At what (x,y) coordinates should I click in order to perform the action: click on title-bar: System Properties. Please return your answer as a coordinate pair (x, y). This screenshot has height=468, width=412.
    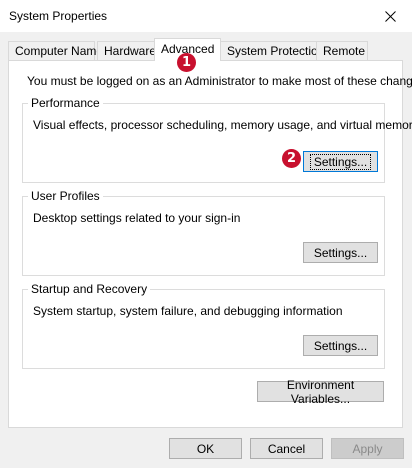
    Looking at the image, I should click on (206, 16).